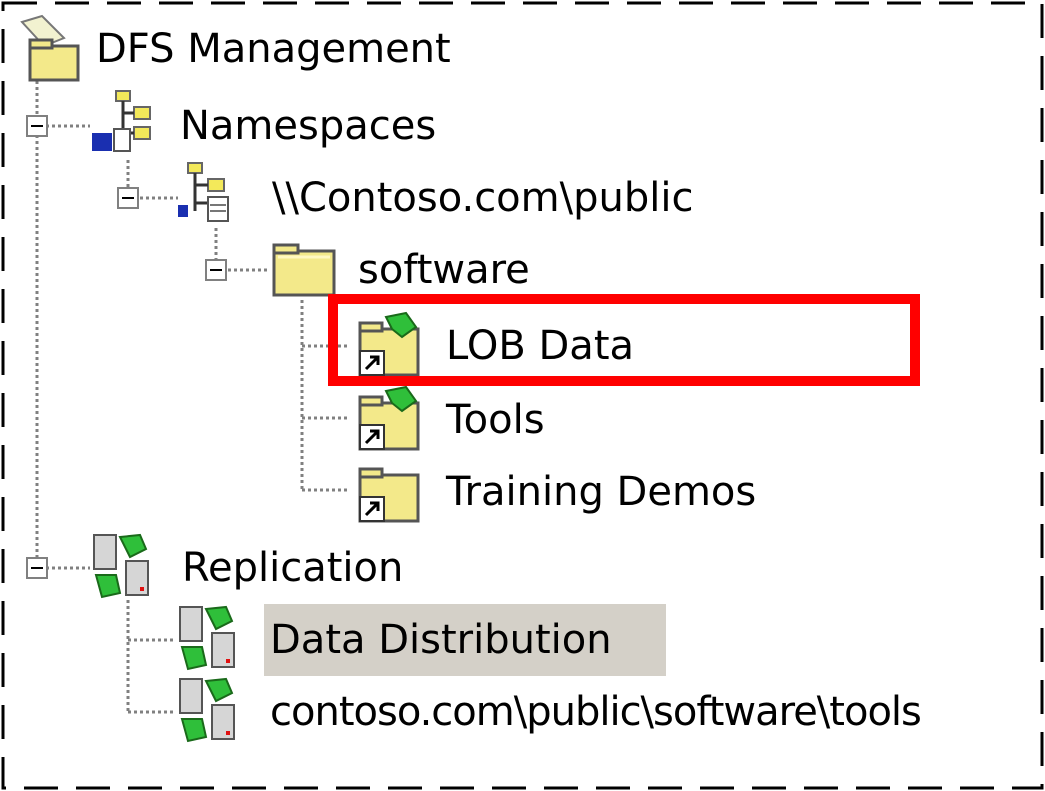 Image resolution: width=1045 pixels, height=791 pixels. I want to click on tree-node-label: contoso.com\public\software\tools, so click(596, 712).